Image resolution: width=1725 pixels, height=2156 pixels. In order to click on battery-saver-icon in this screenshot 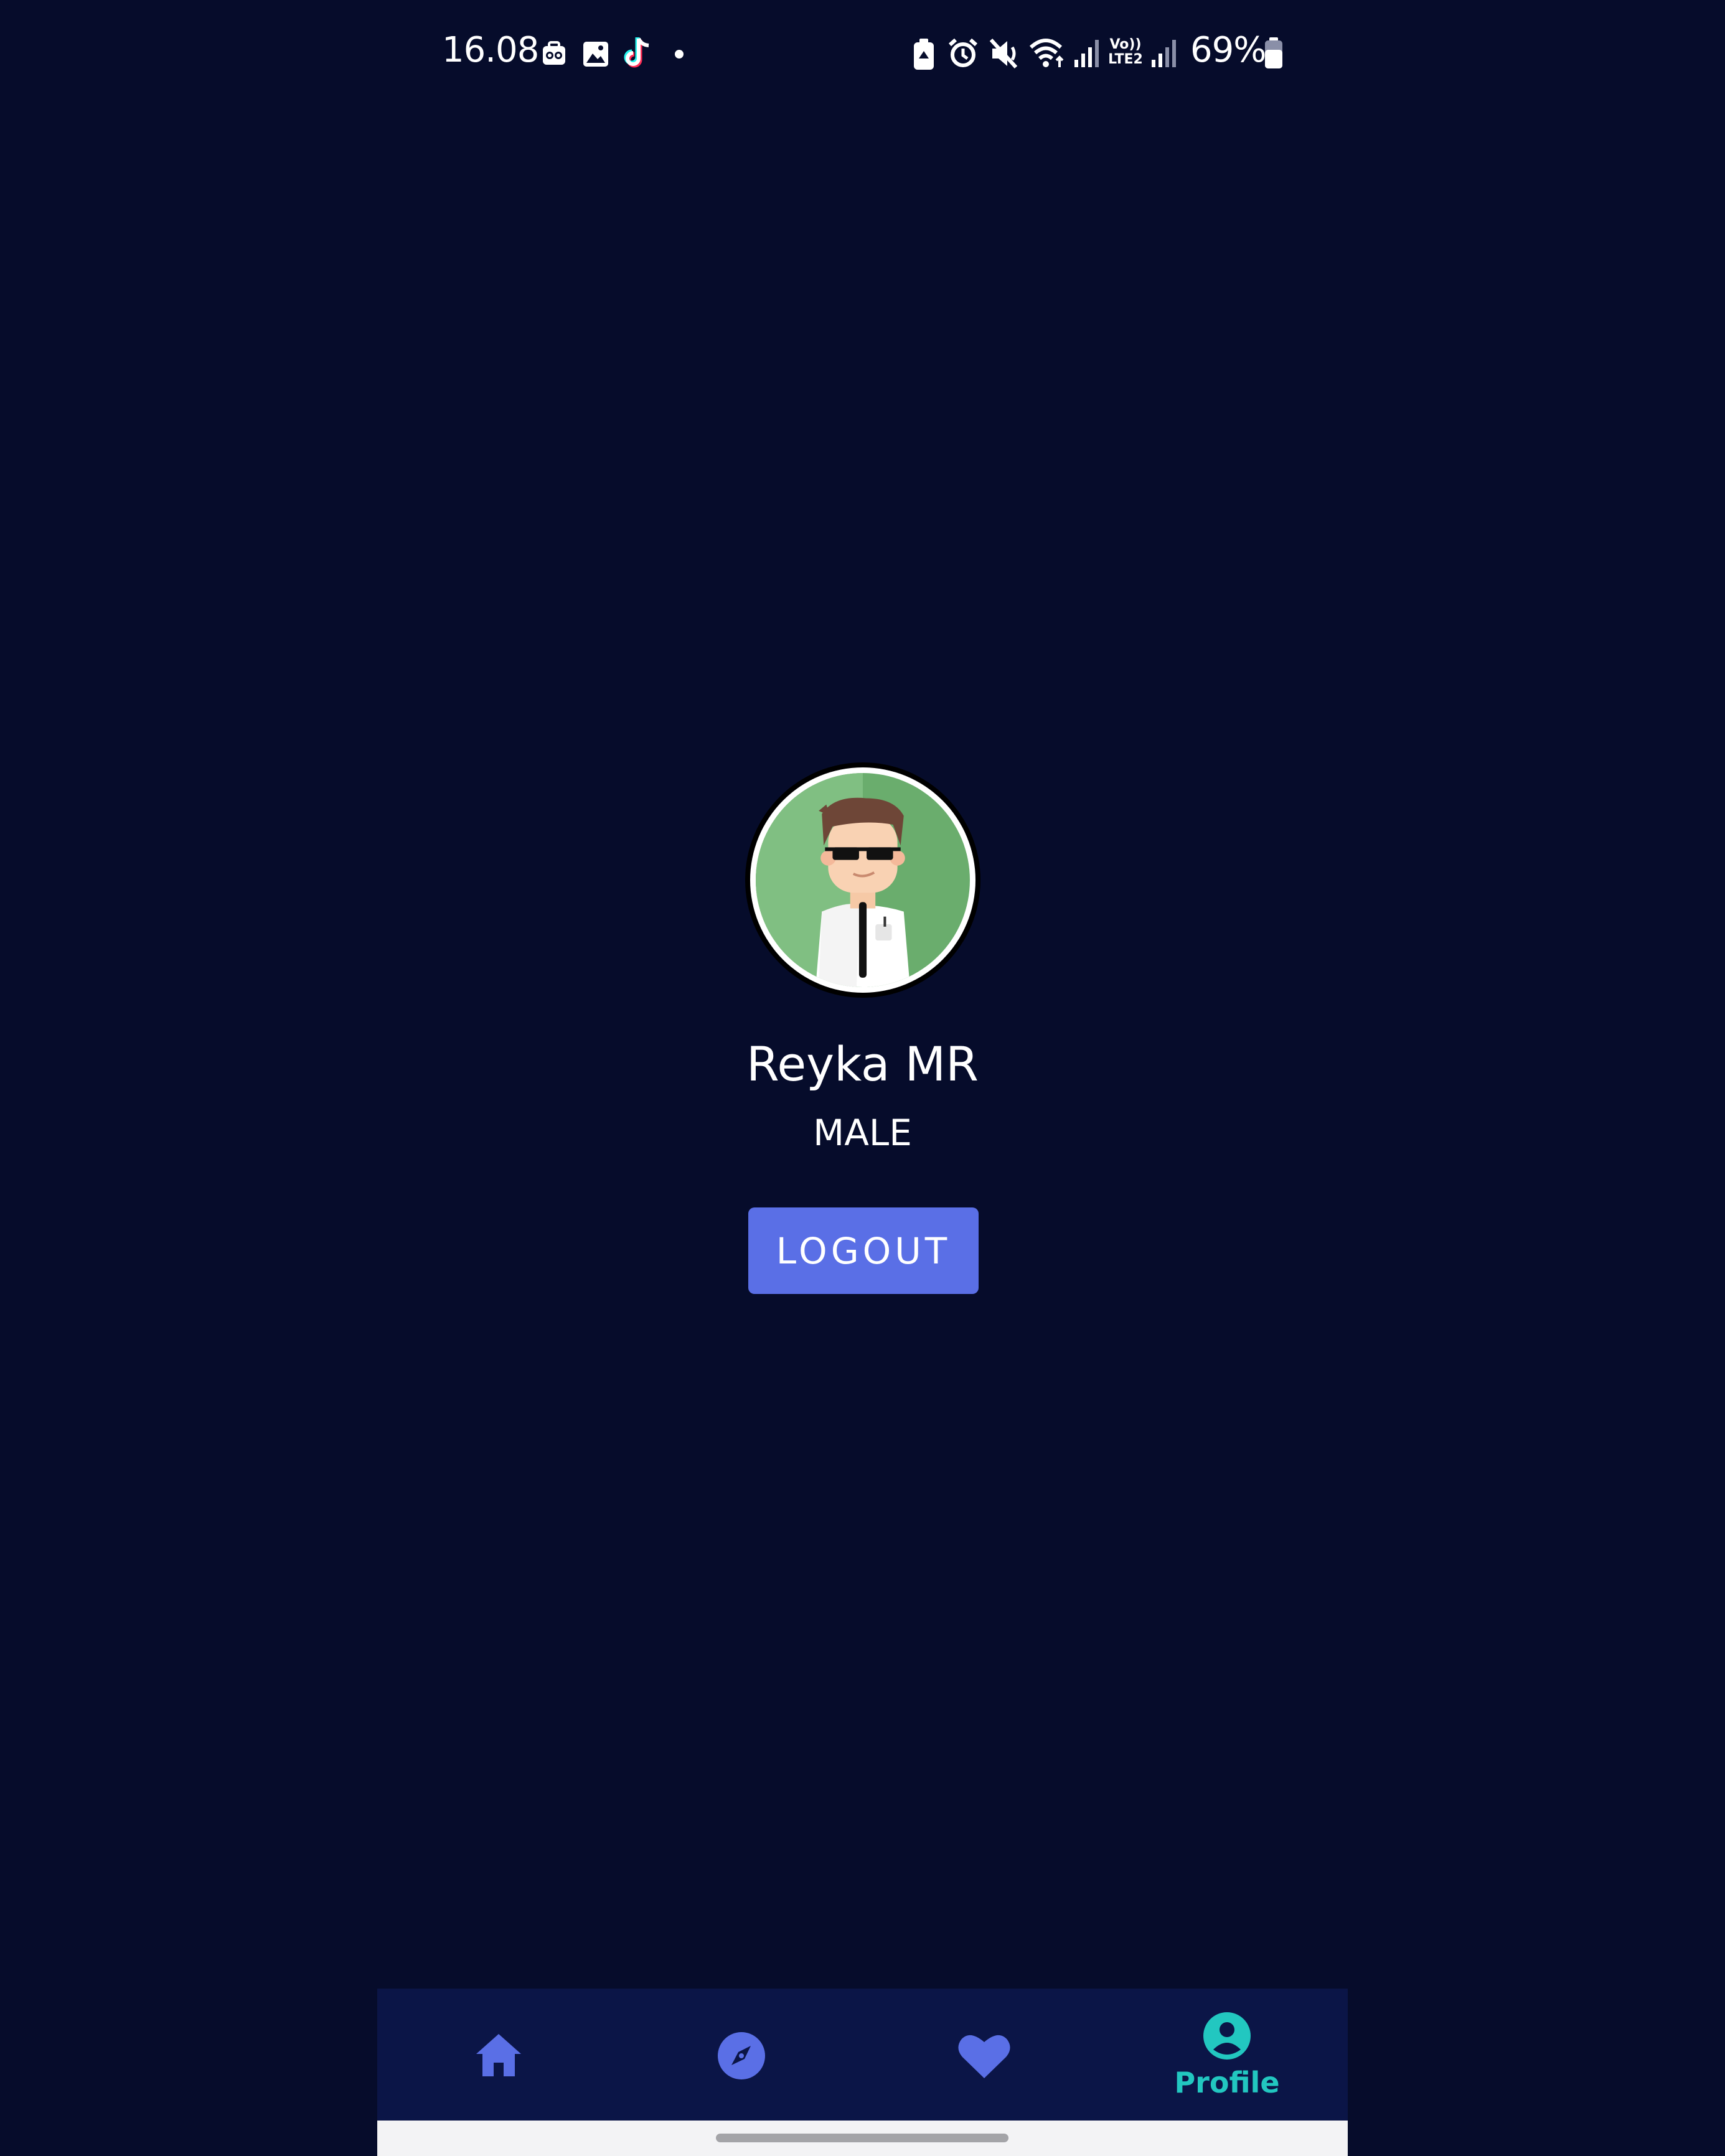, I will do `click(924, 55)`.